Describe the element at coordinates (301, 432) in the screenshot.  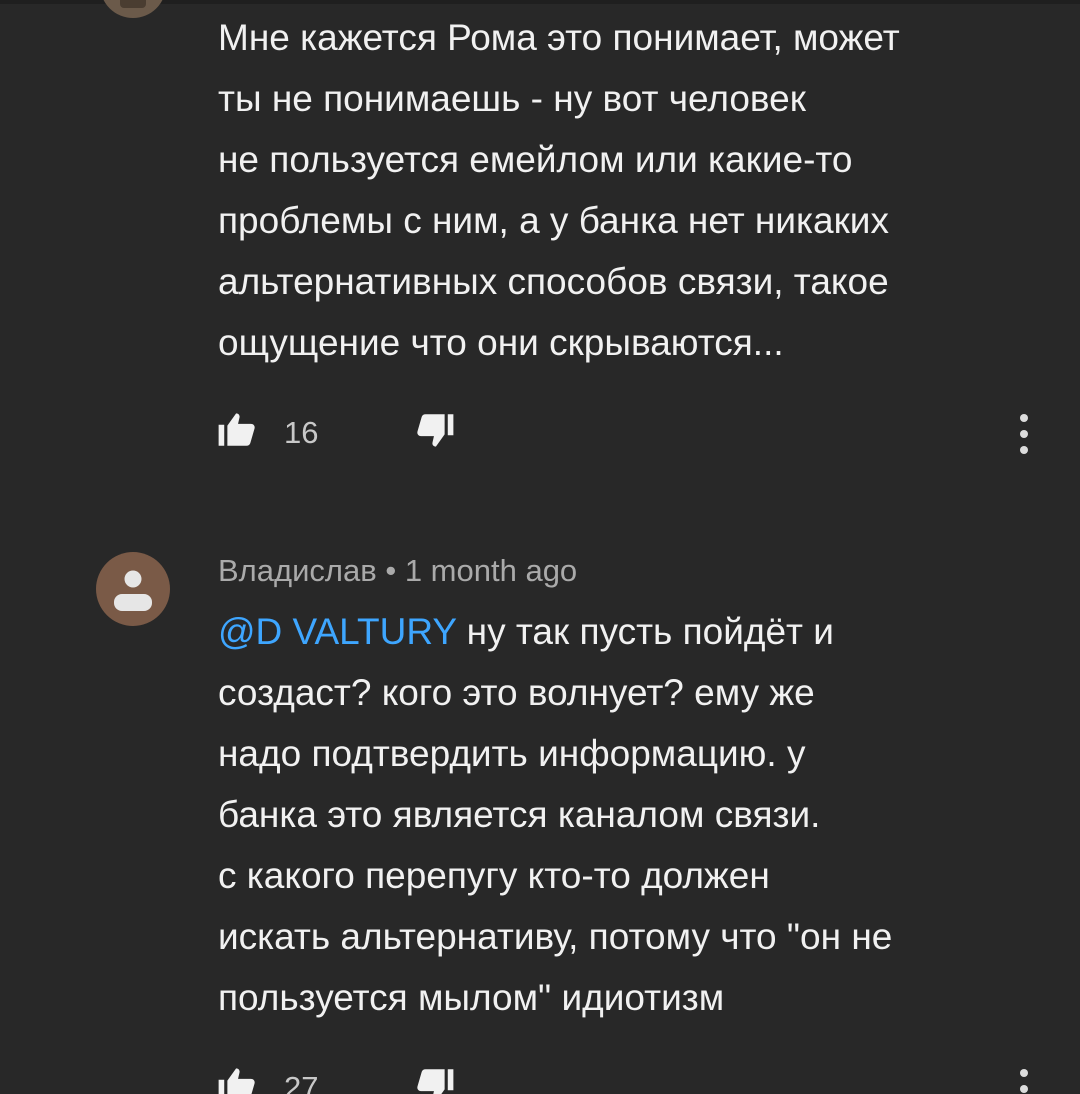
I see `like-count: 16` at that location.